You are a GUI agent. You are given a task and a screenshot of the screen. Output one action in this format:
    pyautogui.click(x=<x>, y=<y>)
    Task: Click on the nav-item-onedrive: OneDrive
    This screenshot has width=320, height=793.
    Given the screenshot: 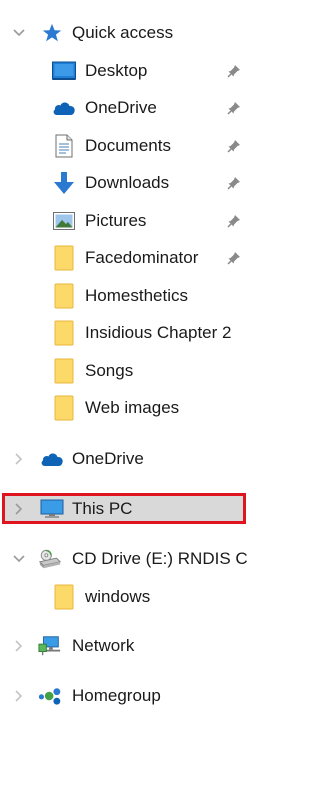 What is the action you would take?
    pyautogui.click(x=125, y=459)
    